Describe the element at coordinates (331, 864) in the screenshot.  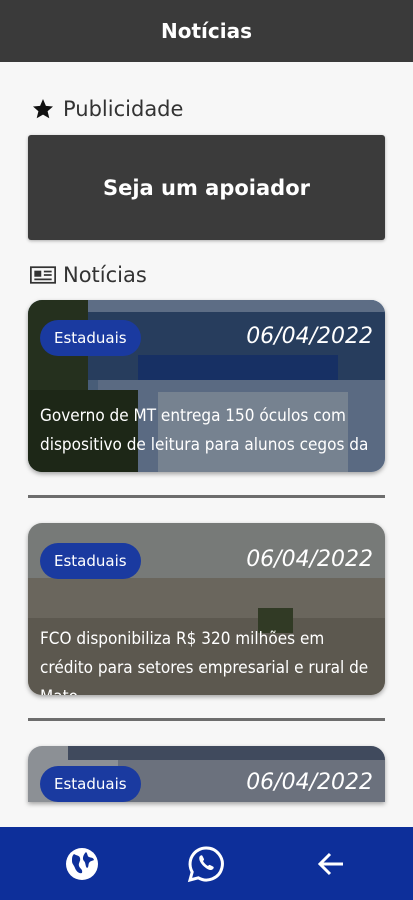
I see `back-arrow-icon` at that location.